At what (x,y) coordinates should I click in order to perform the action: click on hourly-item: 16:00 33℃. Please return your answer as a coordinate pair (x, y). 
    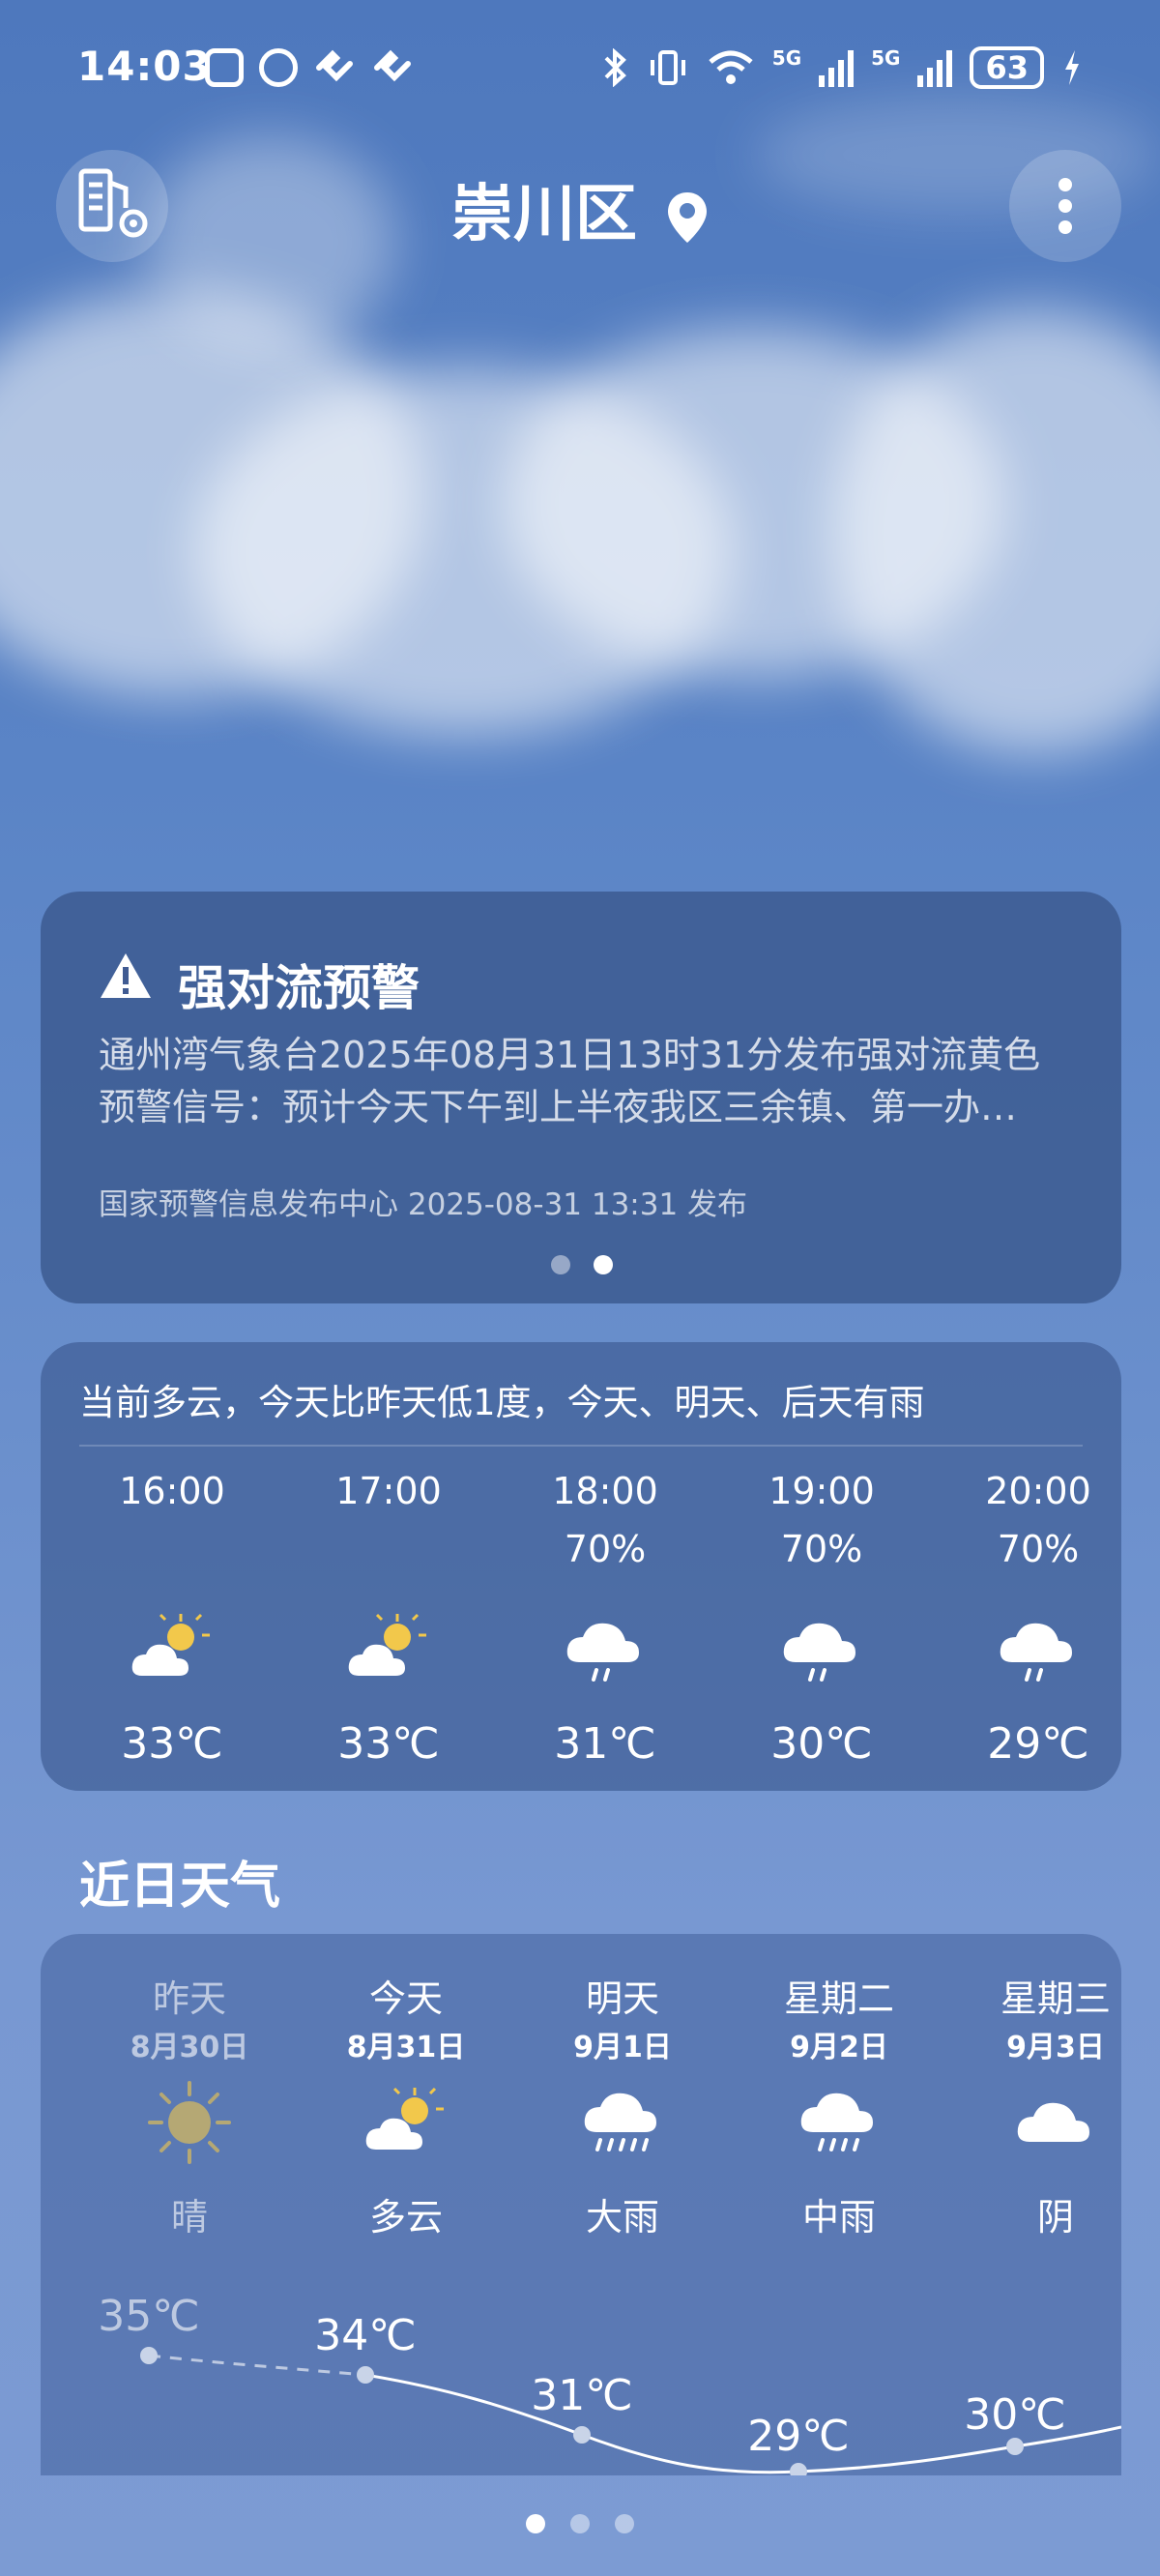
    Looking at the image, I should click on (172, 1619).